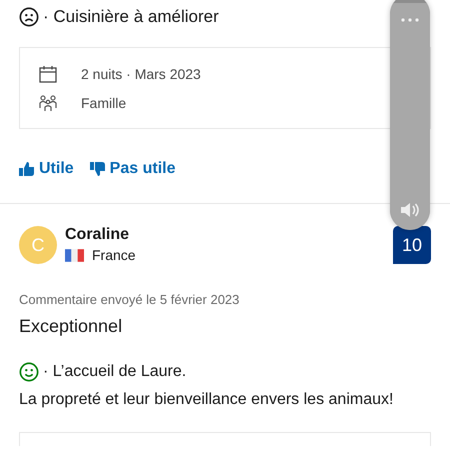 This screenshot has width=450, height=450. What do you see at coordinates (114, 372) in the screenshot?
I see `positive-comment: · L’accueil de Laure.` at bounding box center [114, 372].